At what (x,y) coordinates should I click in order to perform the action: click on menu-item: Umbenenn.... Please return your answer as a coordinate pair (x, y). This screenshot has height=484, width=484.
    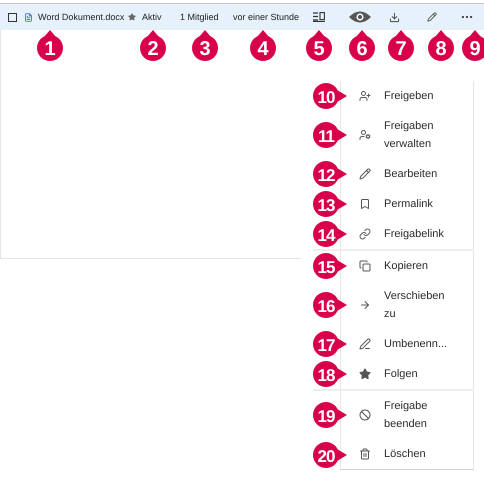
    Looking at the image, I should click on (407, 344).